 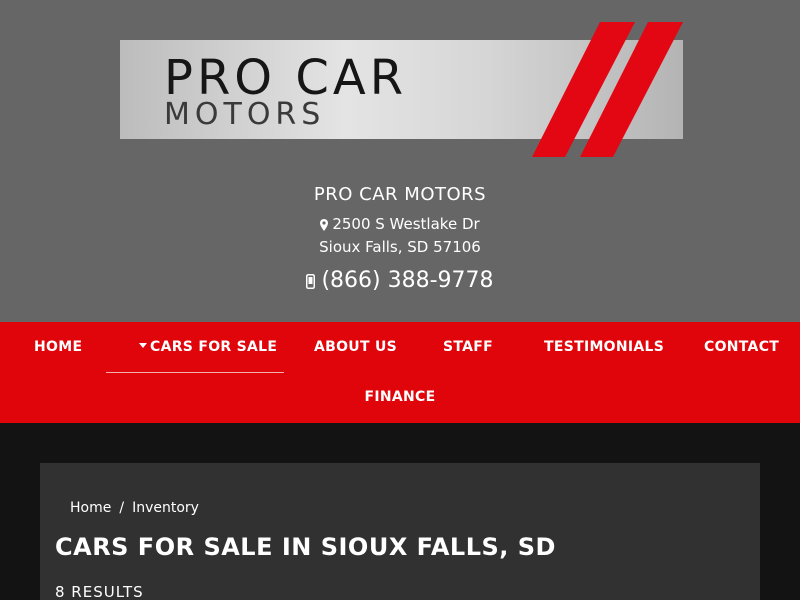 I want to click on caret-down-icon, so click(x=143, y=345).